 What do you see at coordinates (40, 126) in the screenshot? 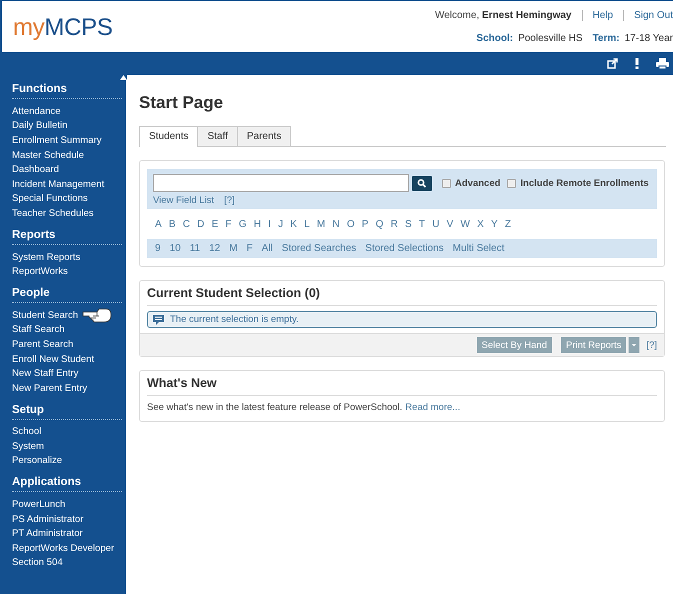
I see `sidebar-link: Daily Bulletin` at bounding box center [40, 126].